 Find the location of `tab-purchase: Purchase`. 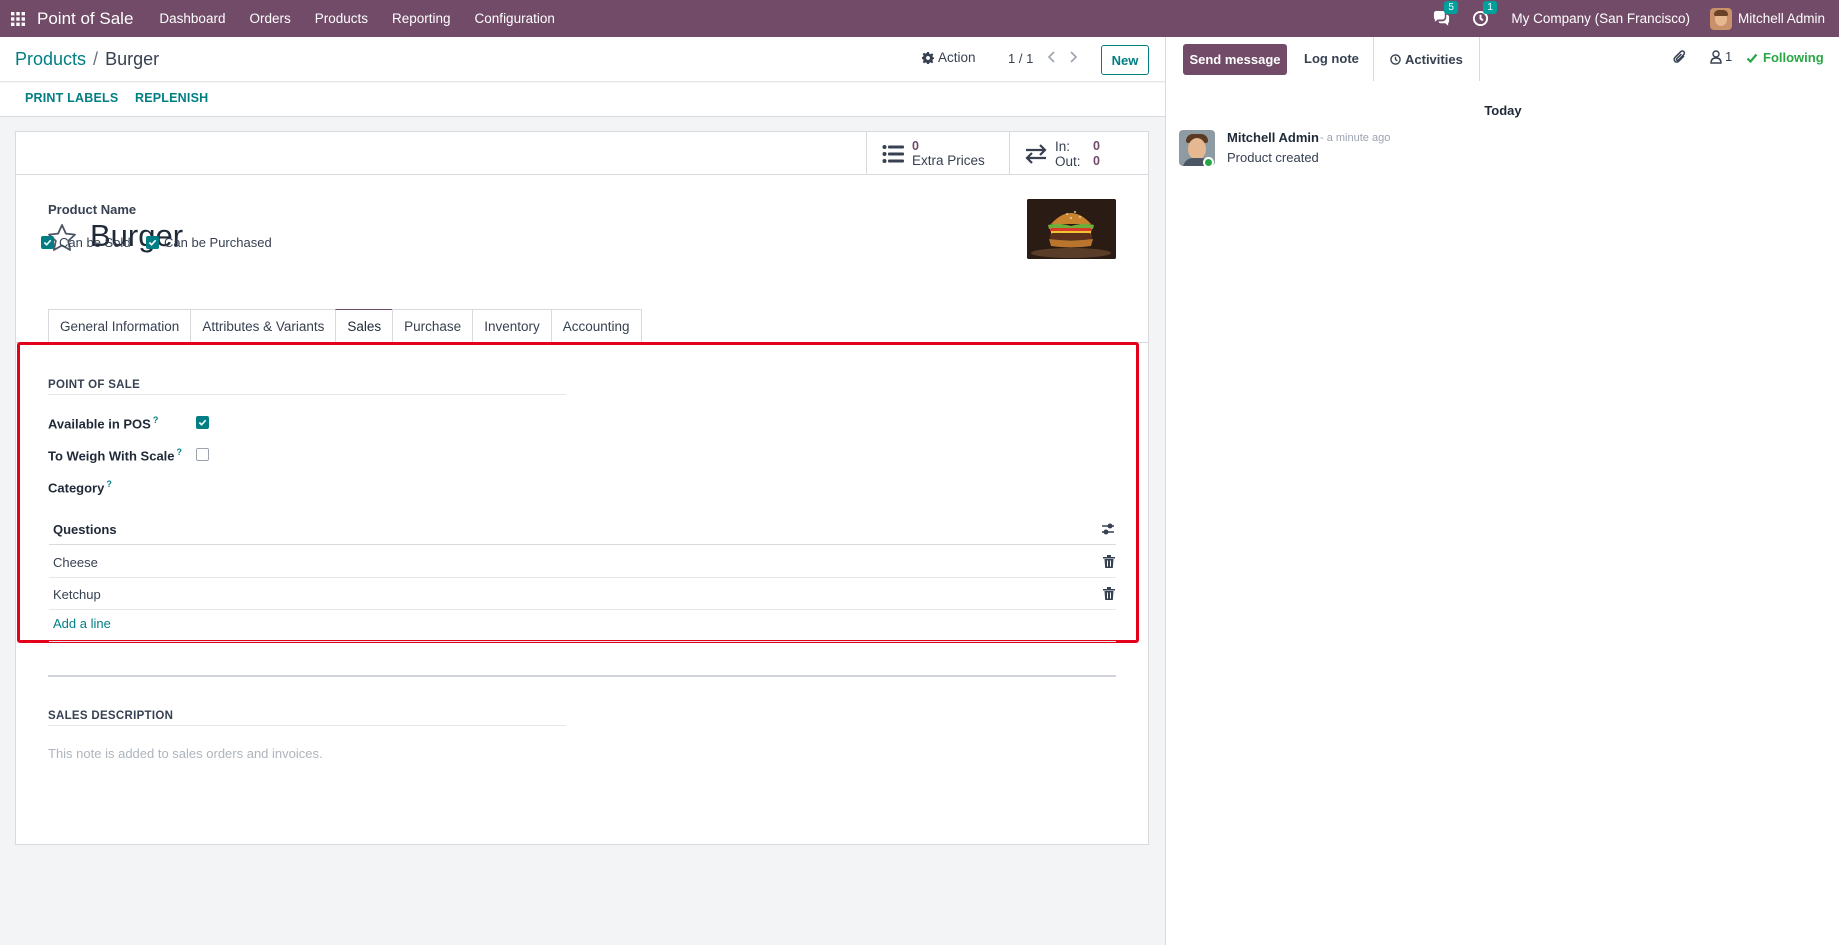

tab-purchase: Purchase is located at coordinates (432, 326).